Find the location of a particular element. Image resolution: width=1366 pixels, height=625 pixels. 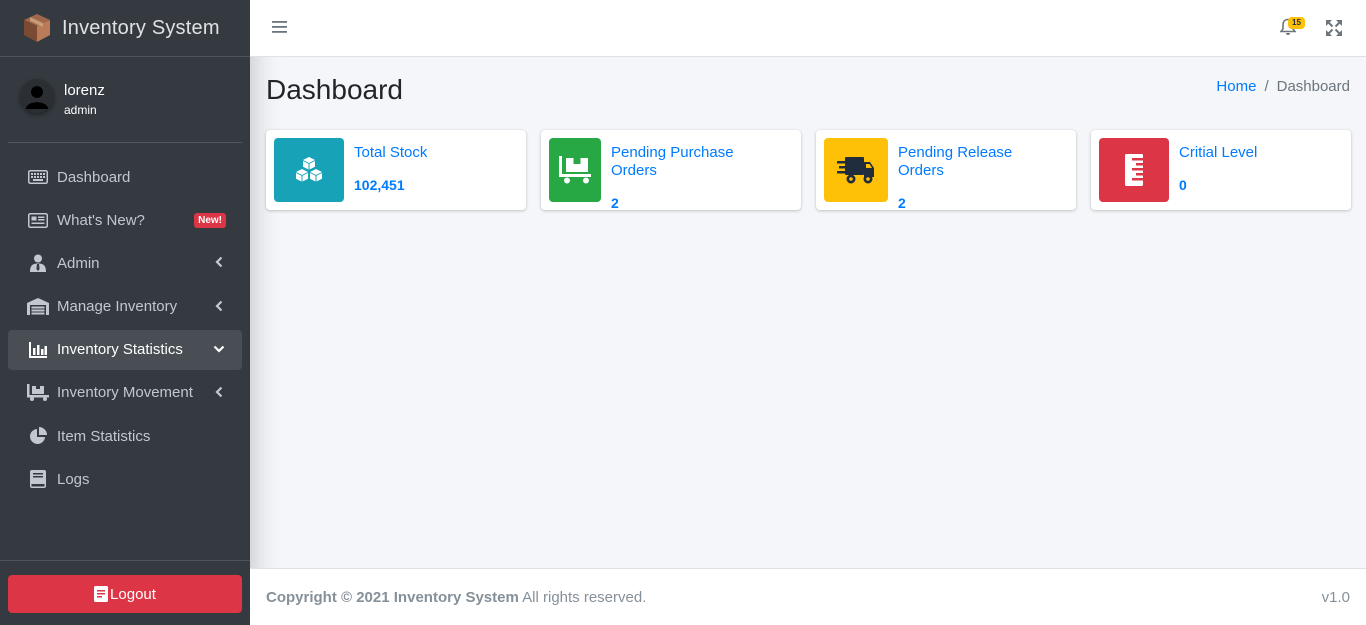

user-tie-icon is located at coordinates (38, 263).